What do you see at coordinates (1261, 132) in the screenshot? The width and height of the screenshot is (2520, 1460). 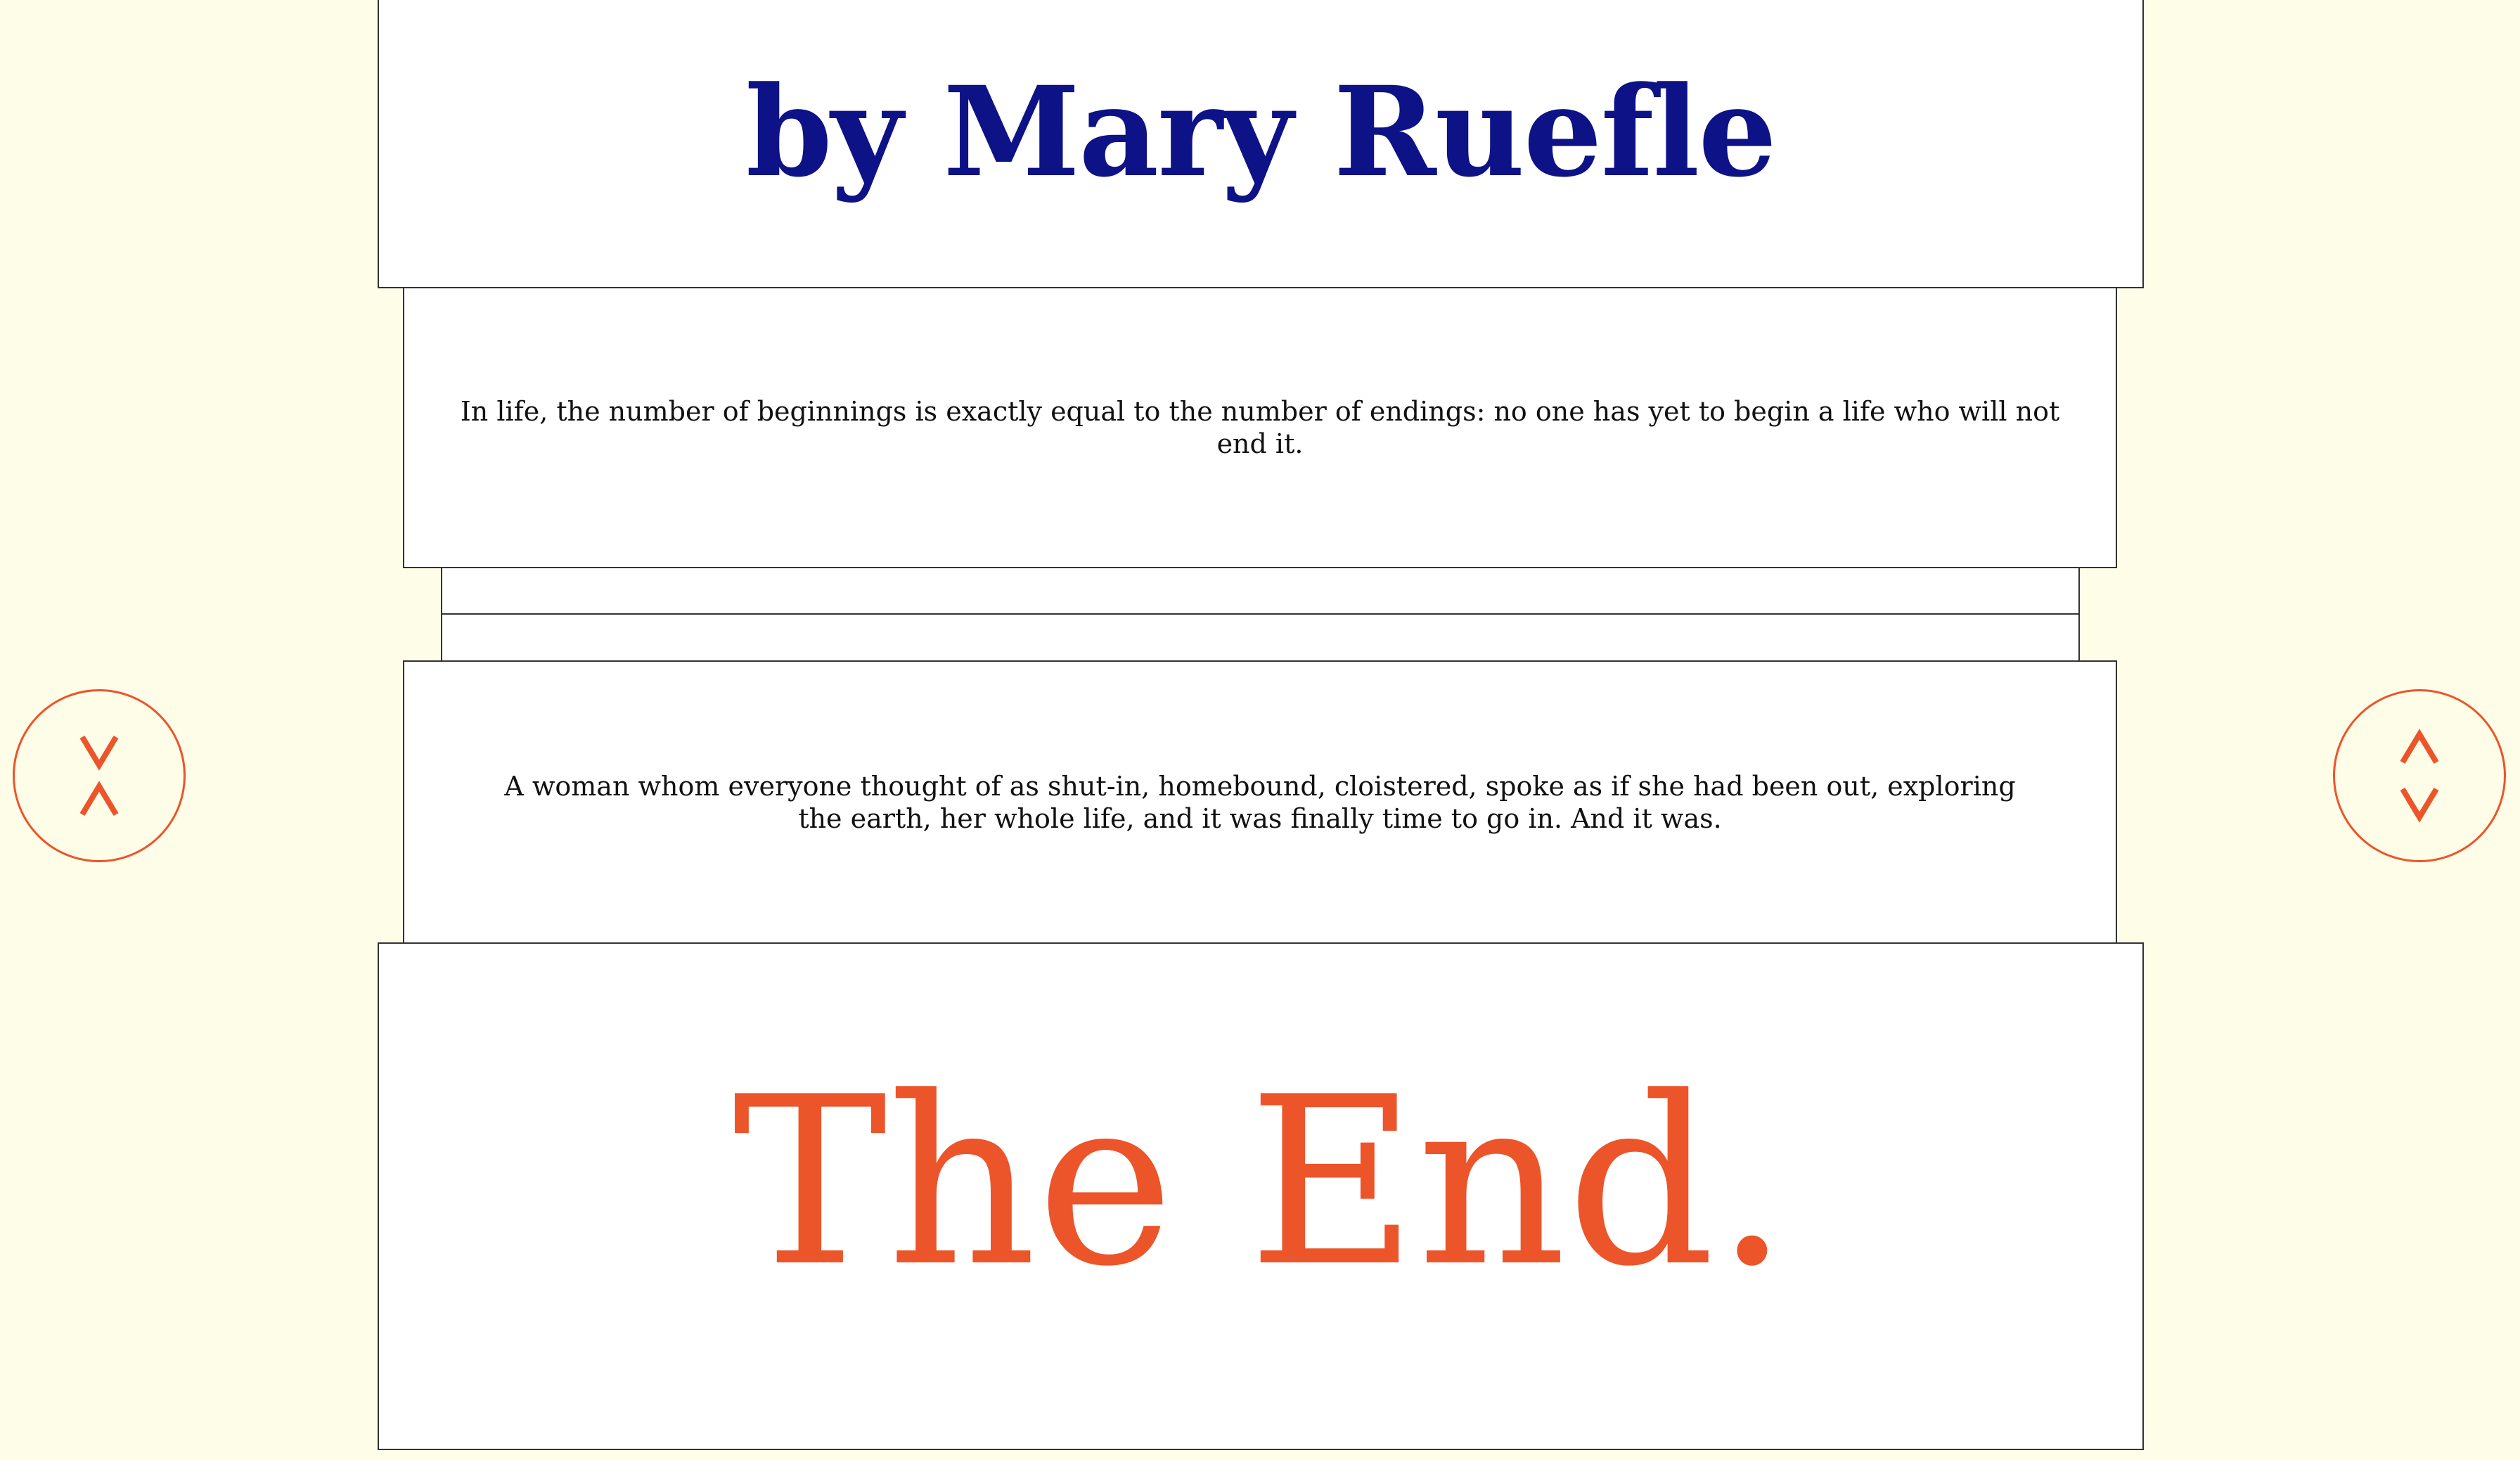 I see `author-title: by Mary Ruefle` at bounding box center [1261, 132].